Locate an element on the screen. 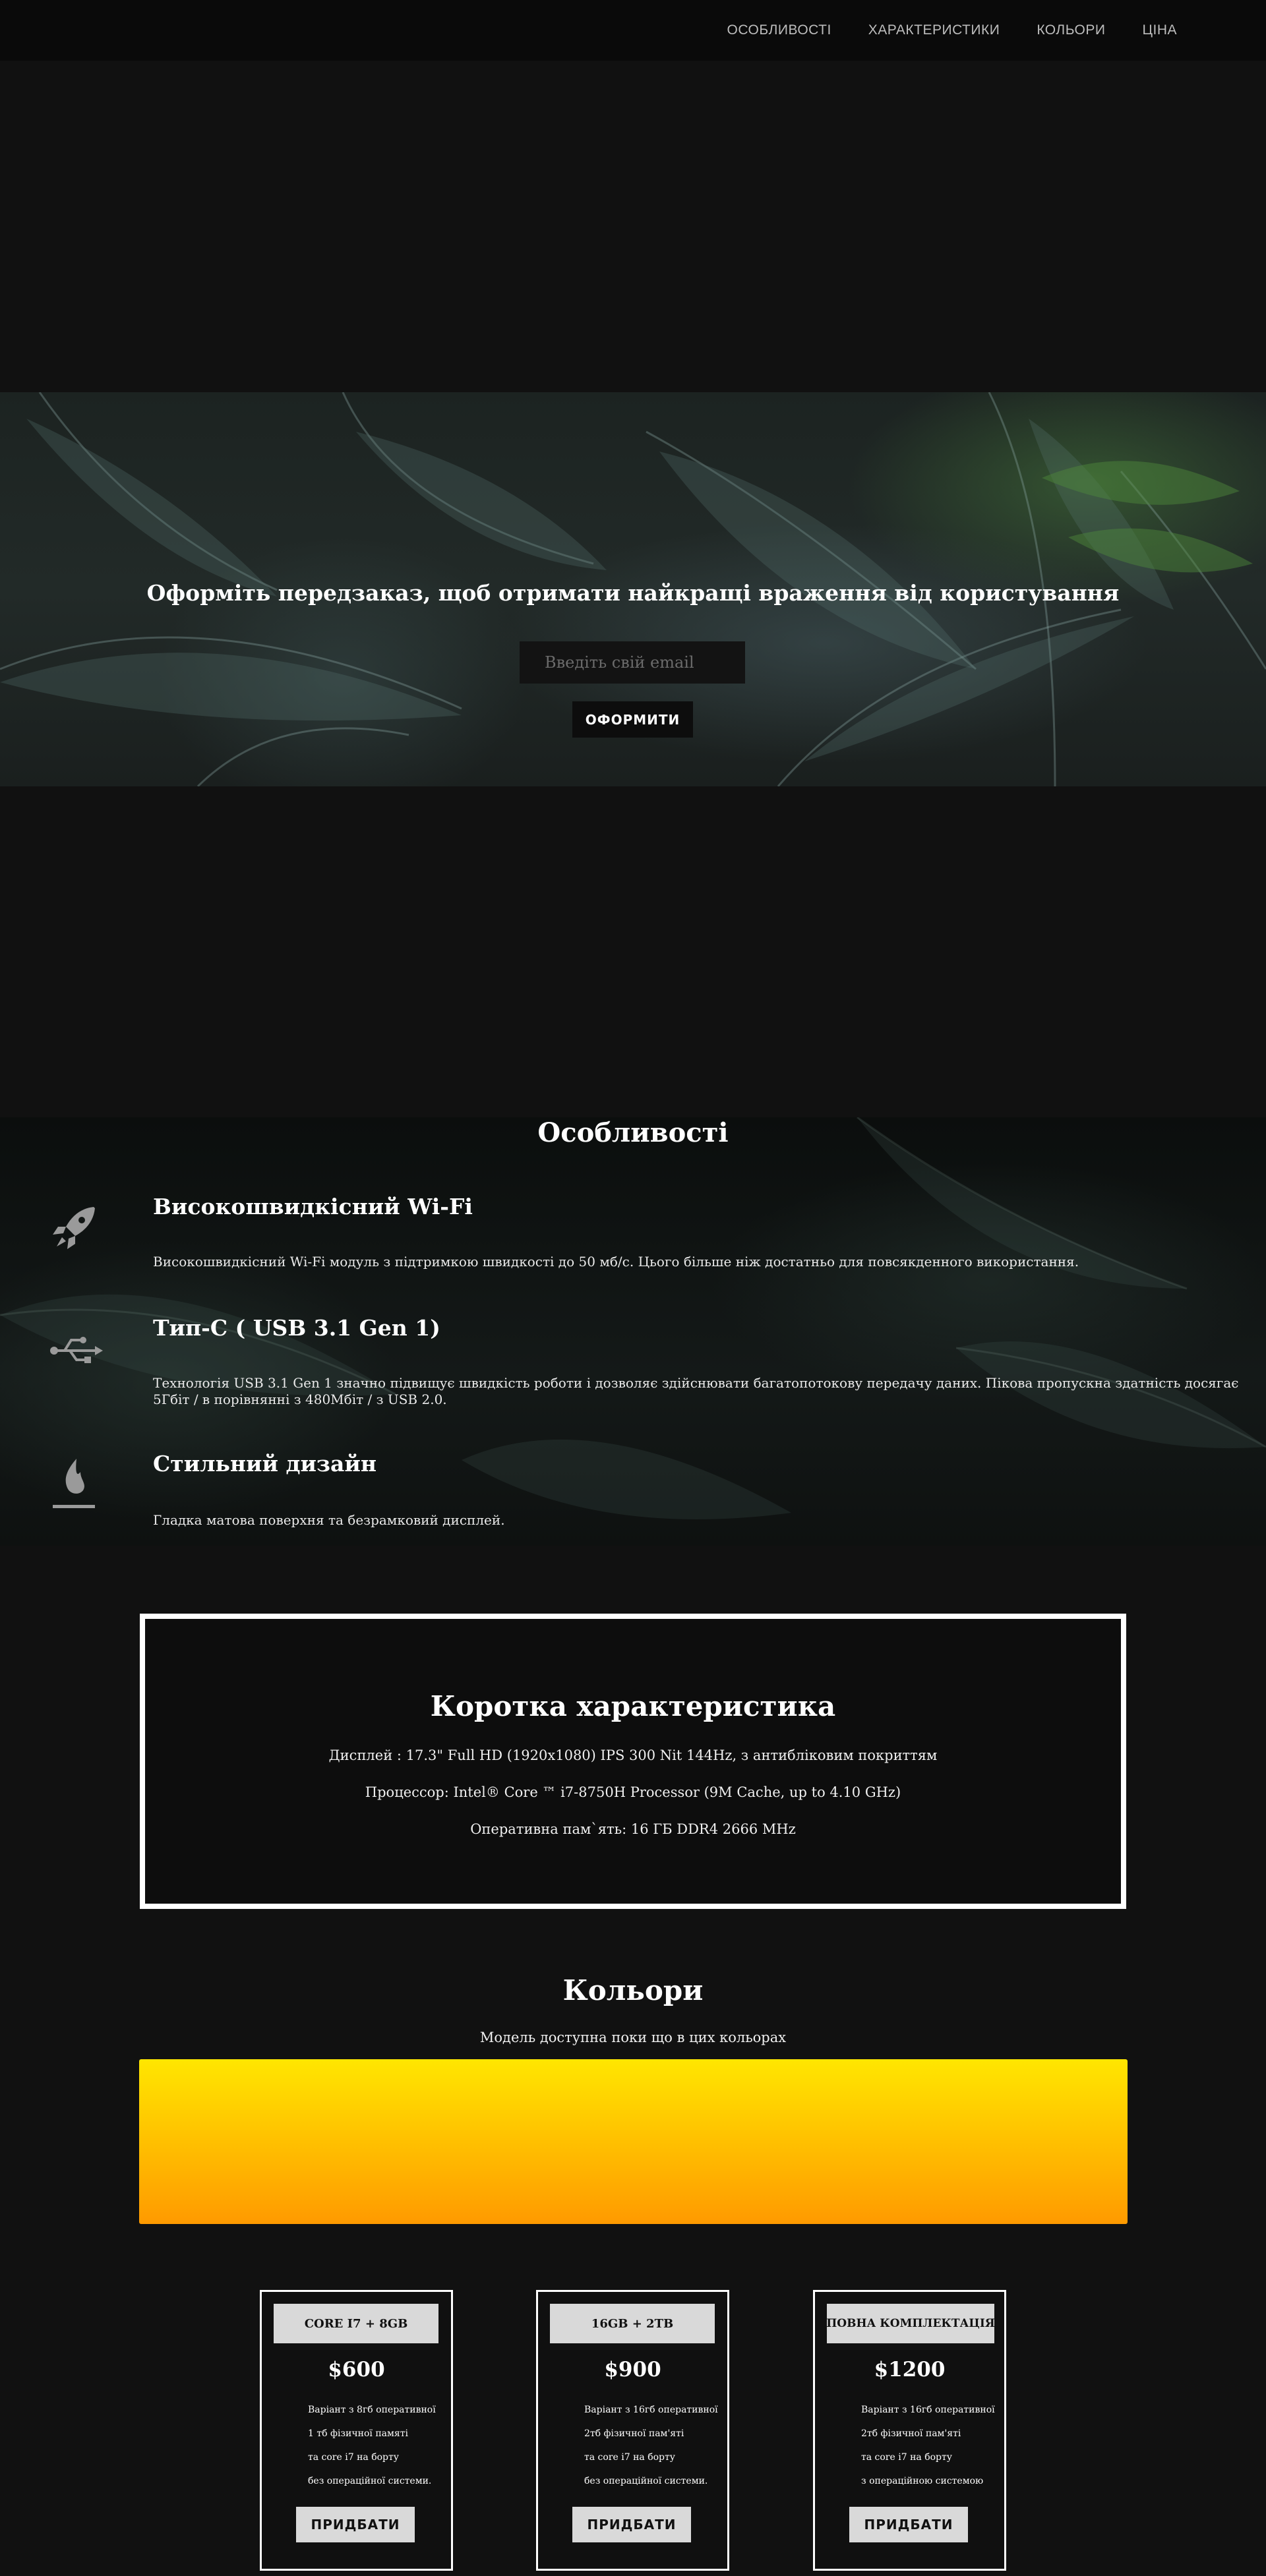 The width and height of the screenshot is (1266, 2576). usb-icon is located at coordinates (75, 1350).